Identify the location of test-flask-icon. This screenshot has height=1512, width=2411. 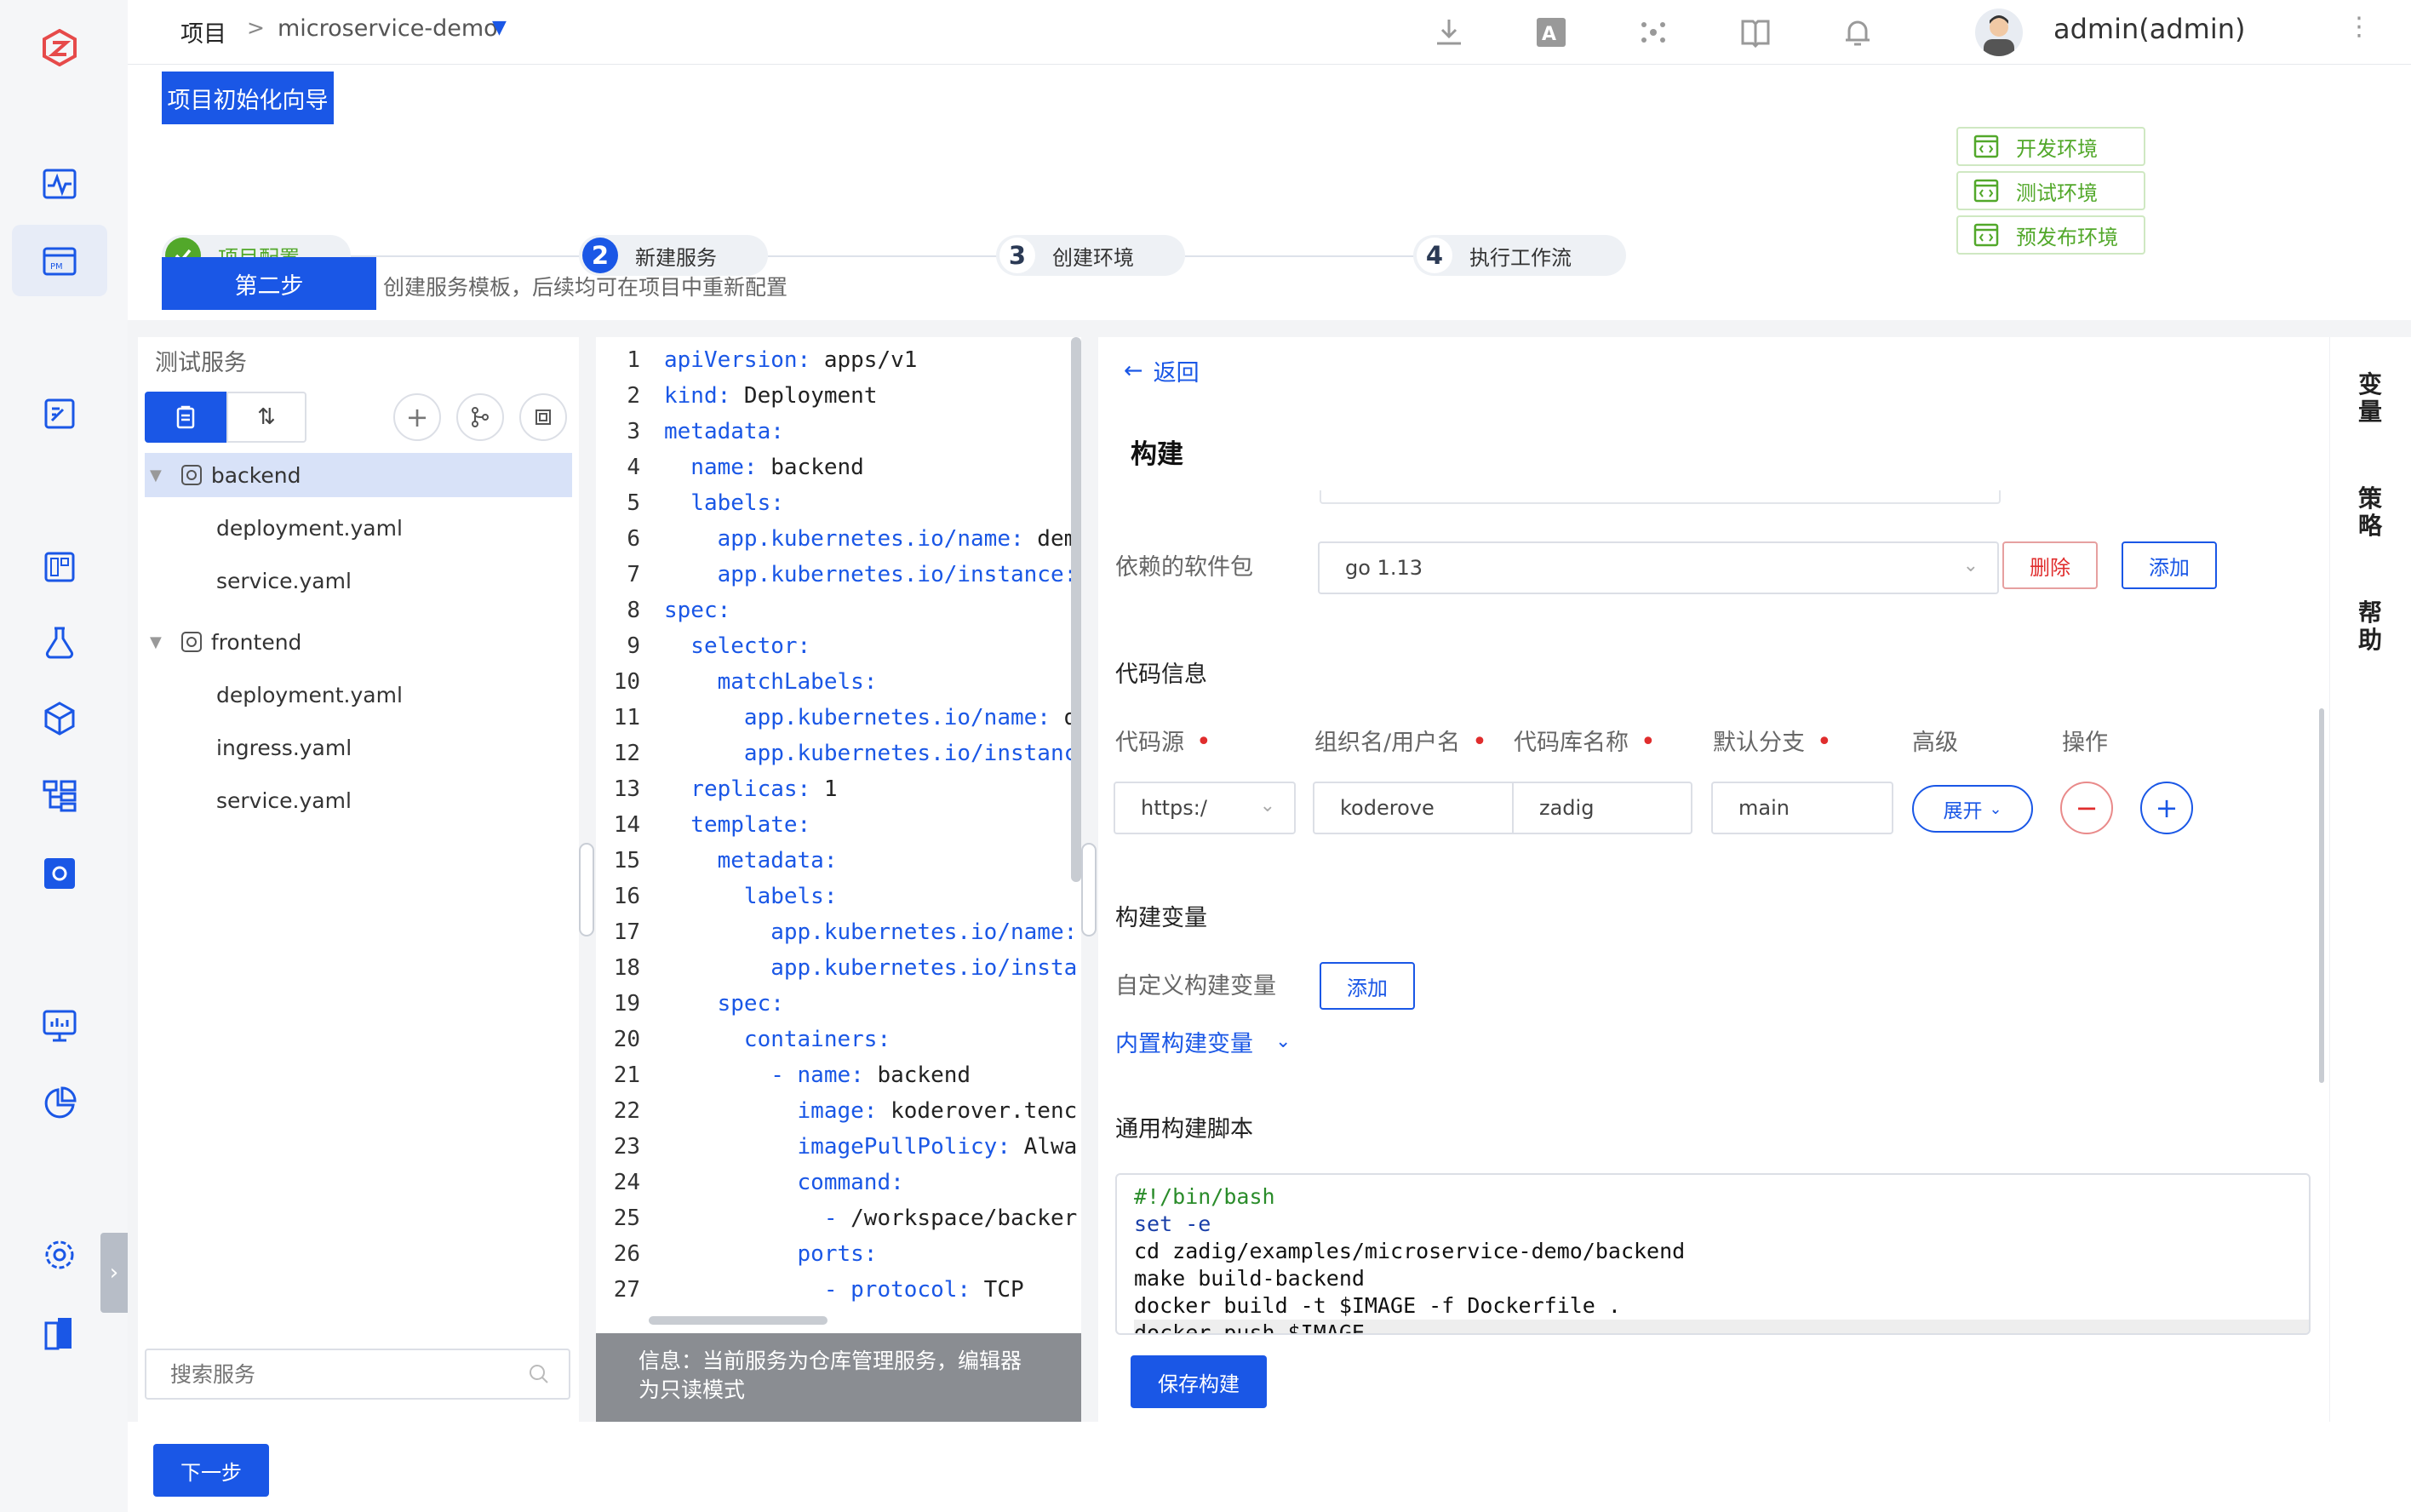
(60, 642).